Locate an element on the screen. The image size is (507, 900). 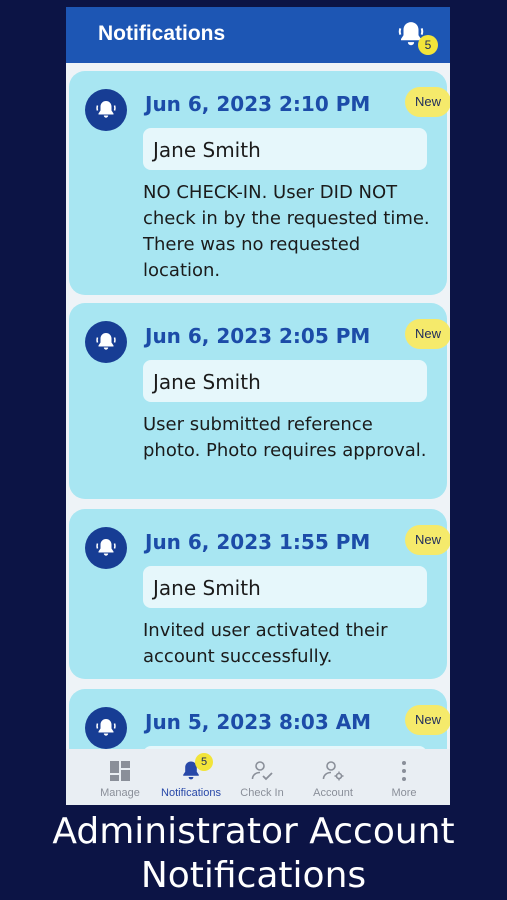
notification-date: Jun 5, 2023 8:03 AM is located at coordinates (258, 722).